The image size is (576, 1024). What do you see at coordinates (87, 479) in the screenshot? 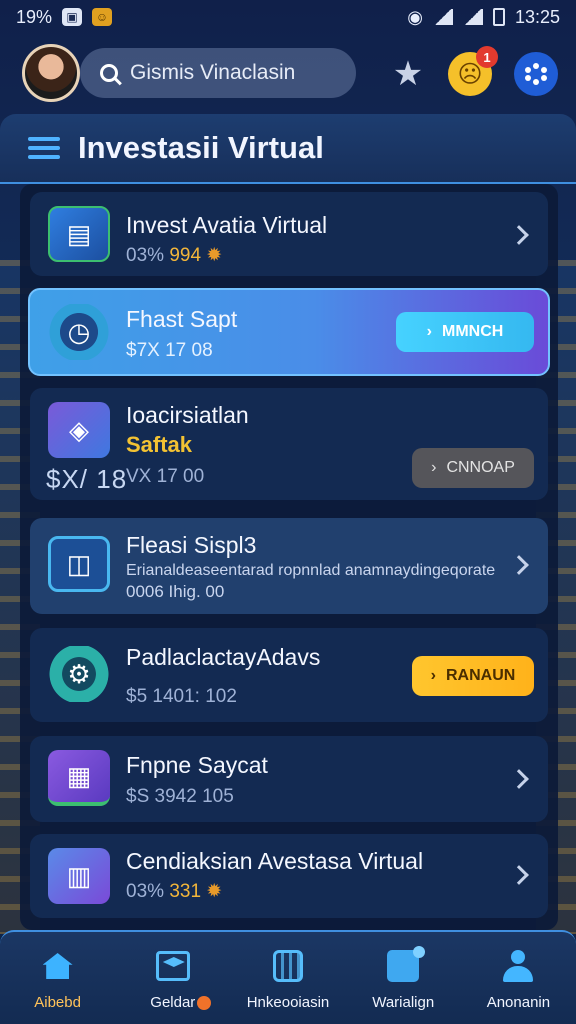
I see `side-number: $X/ 18` at bounding box center [87, 479].